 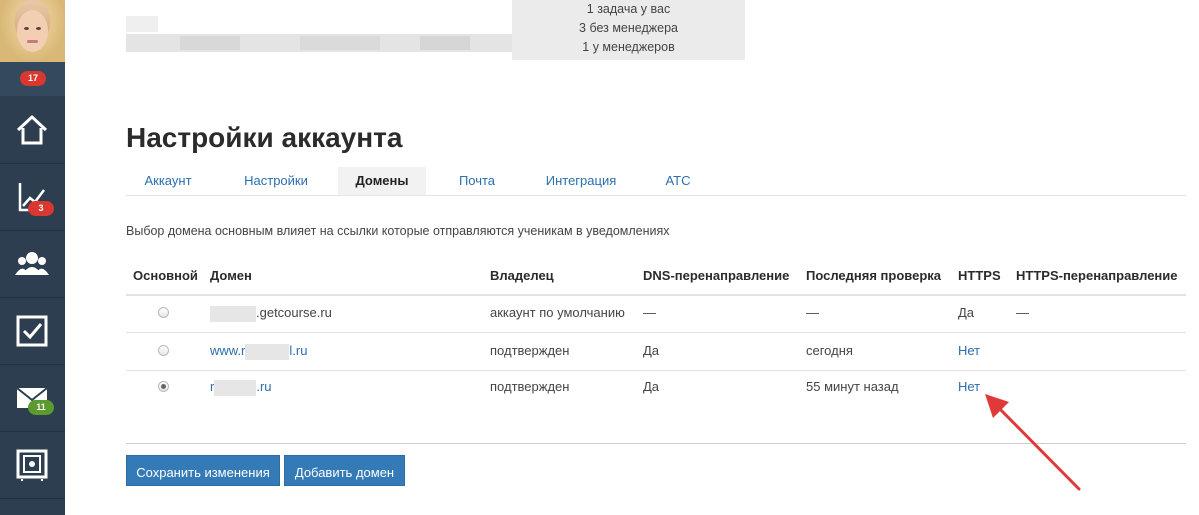 What do you see at coordinates (1097, 275) in the screenshot?
I see `header-https-redirect: HTTPS-перенаправление` at bounding box center [1097, 275].